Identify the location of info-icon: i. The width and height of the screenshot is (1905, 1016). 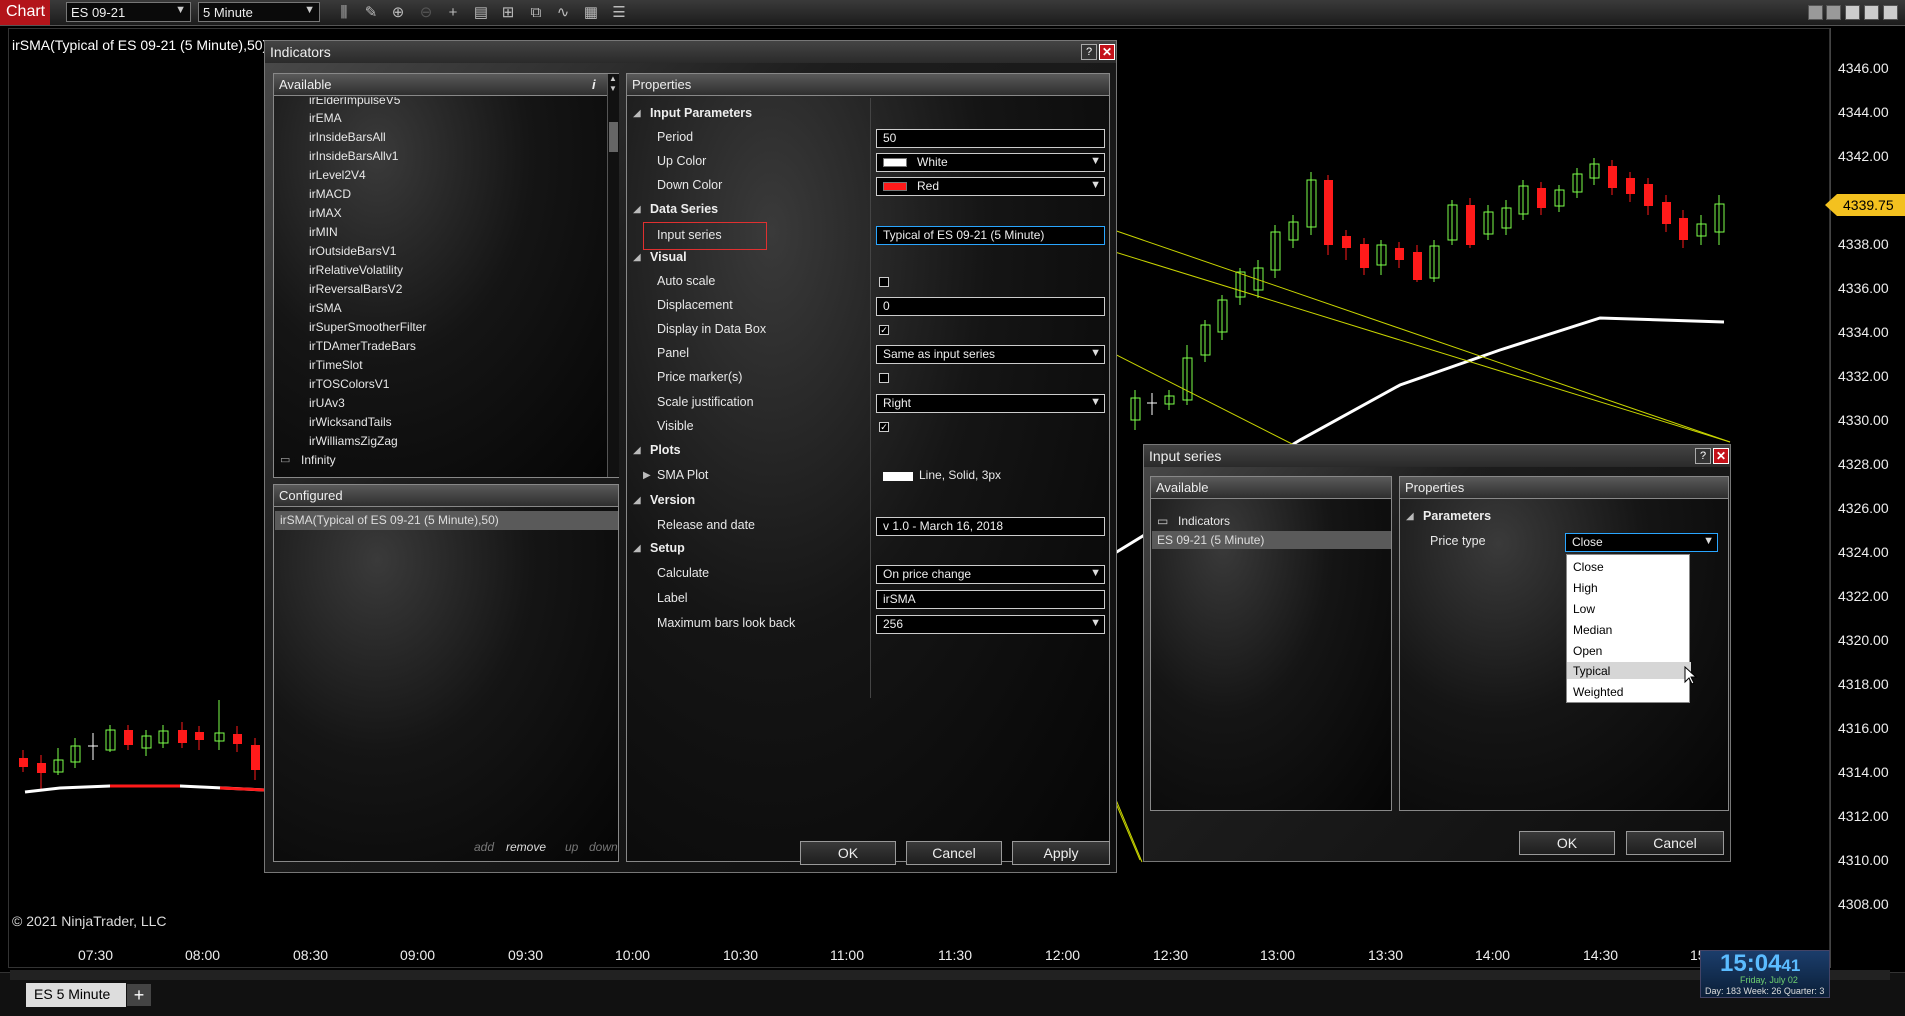
(594, 84).